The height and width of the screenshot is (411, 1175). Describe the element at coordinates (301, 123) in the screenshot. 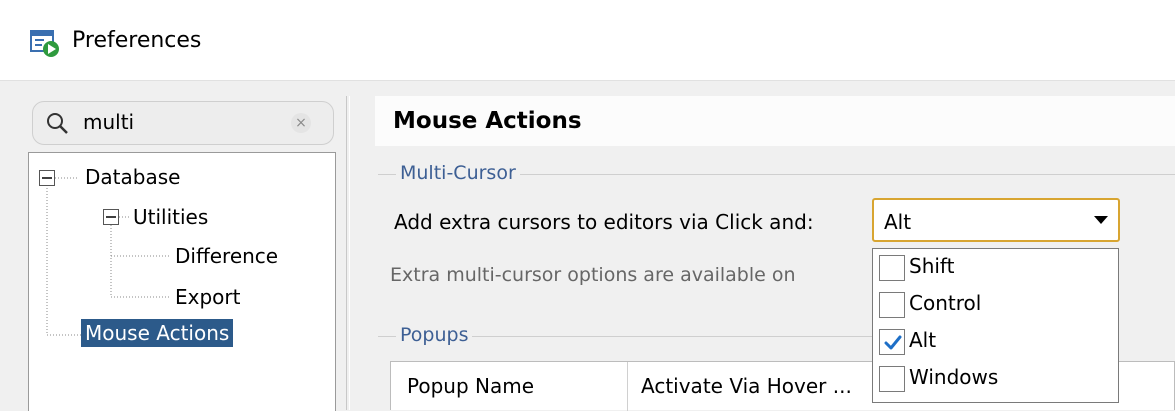

I see `clear-search-icon: ×` at that location.